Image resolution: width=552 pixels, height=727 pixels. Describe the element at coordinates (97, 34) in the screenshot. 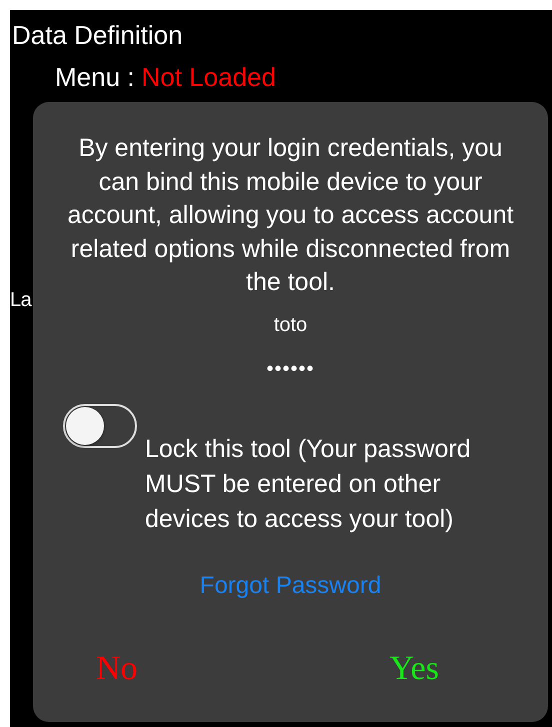

I see `section-title: Data Definition` at that location.